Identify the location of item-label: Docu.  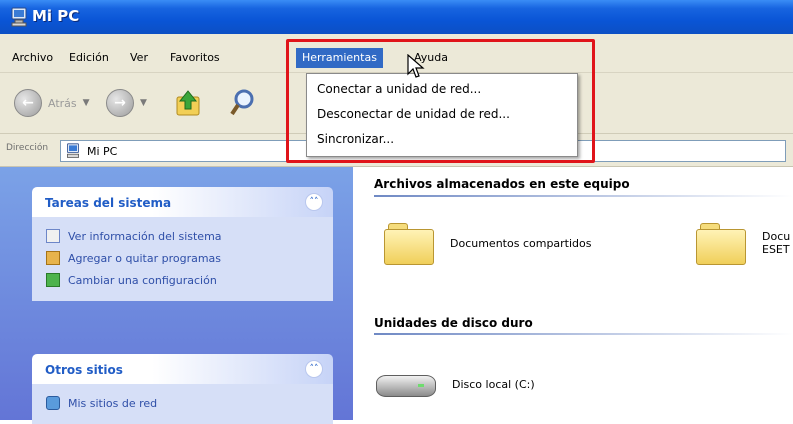
(776, 236).